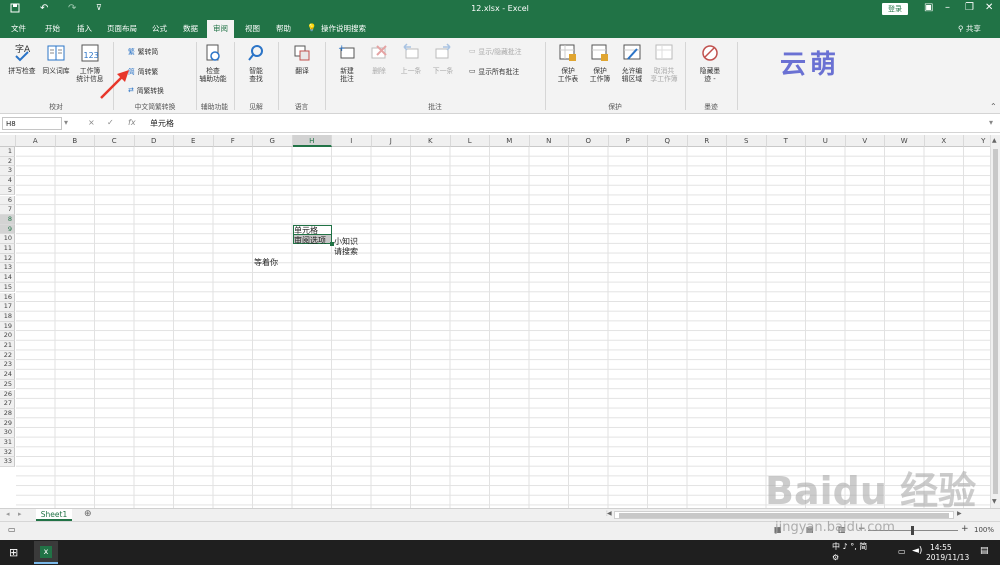 This screenshot has width=1000, height=565. I want to click on column-header-u: U, so click(826, 141).